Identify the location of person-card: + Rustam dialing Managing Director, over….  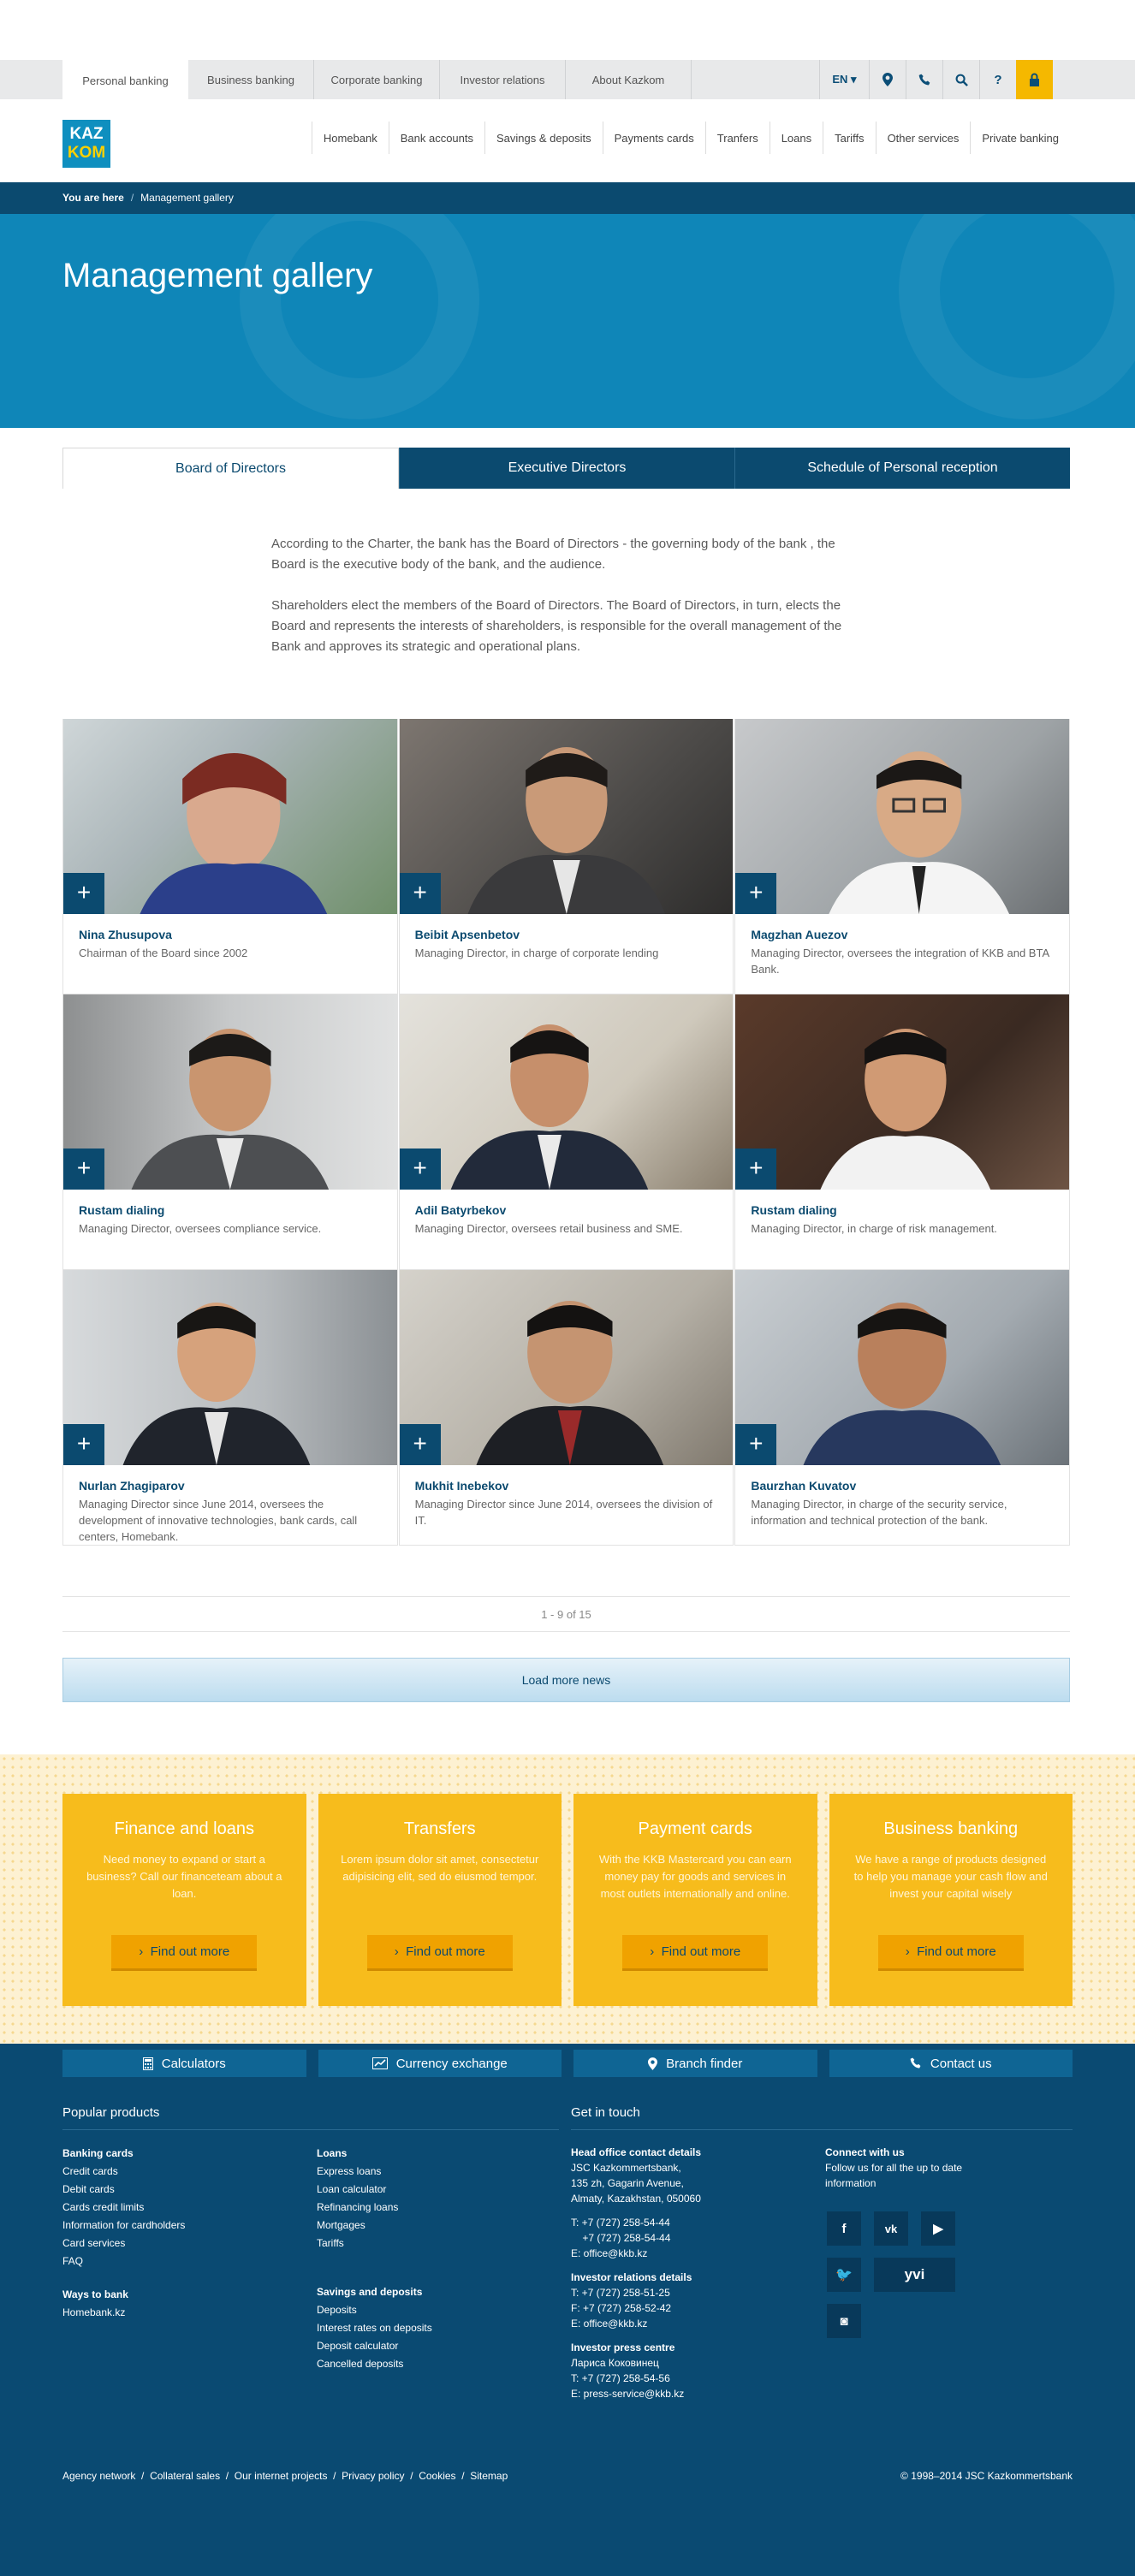
(230, 1132).